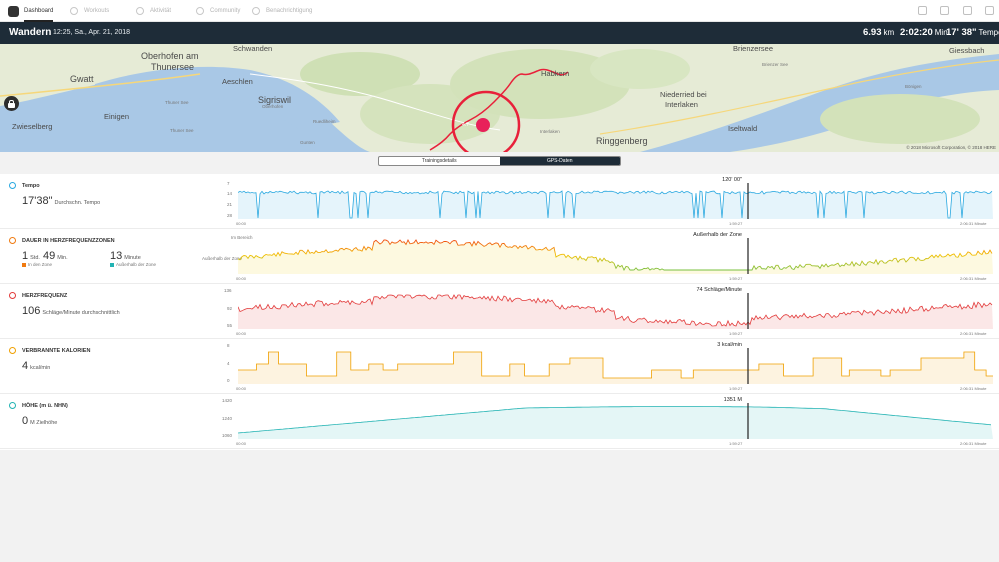  What do you see at coordinates (228, 183) in the screenshot?
I see `tempo-ytick: 7` at bounding box center [228, 183].